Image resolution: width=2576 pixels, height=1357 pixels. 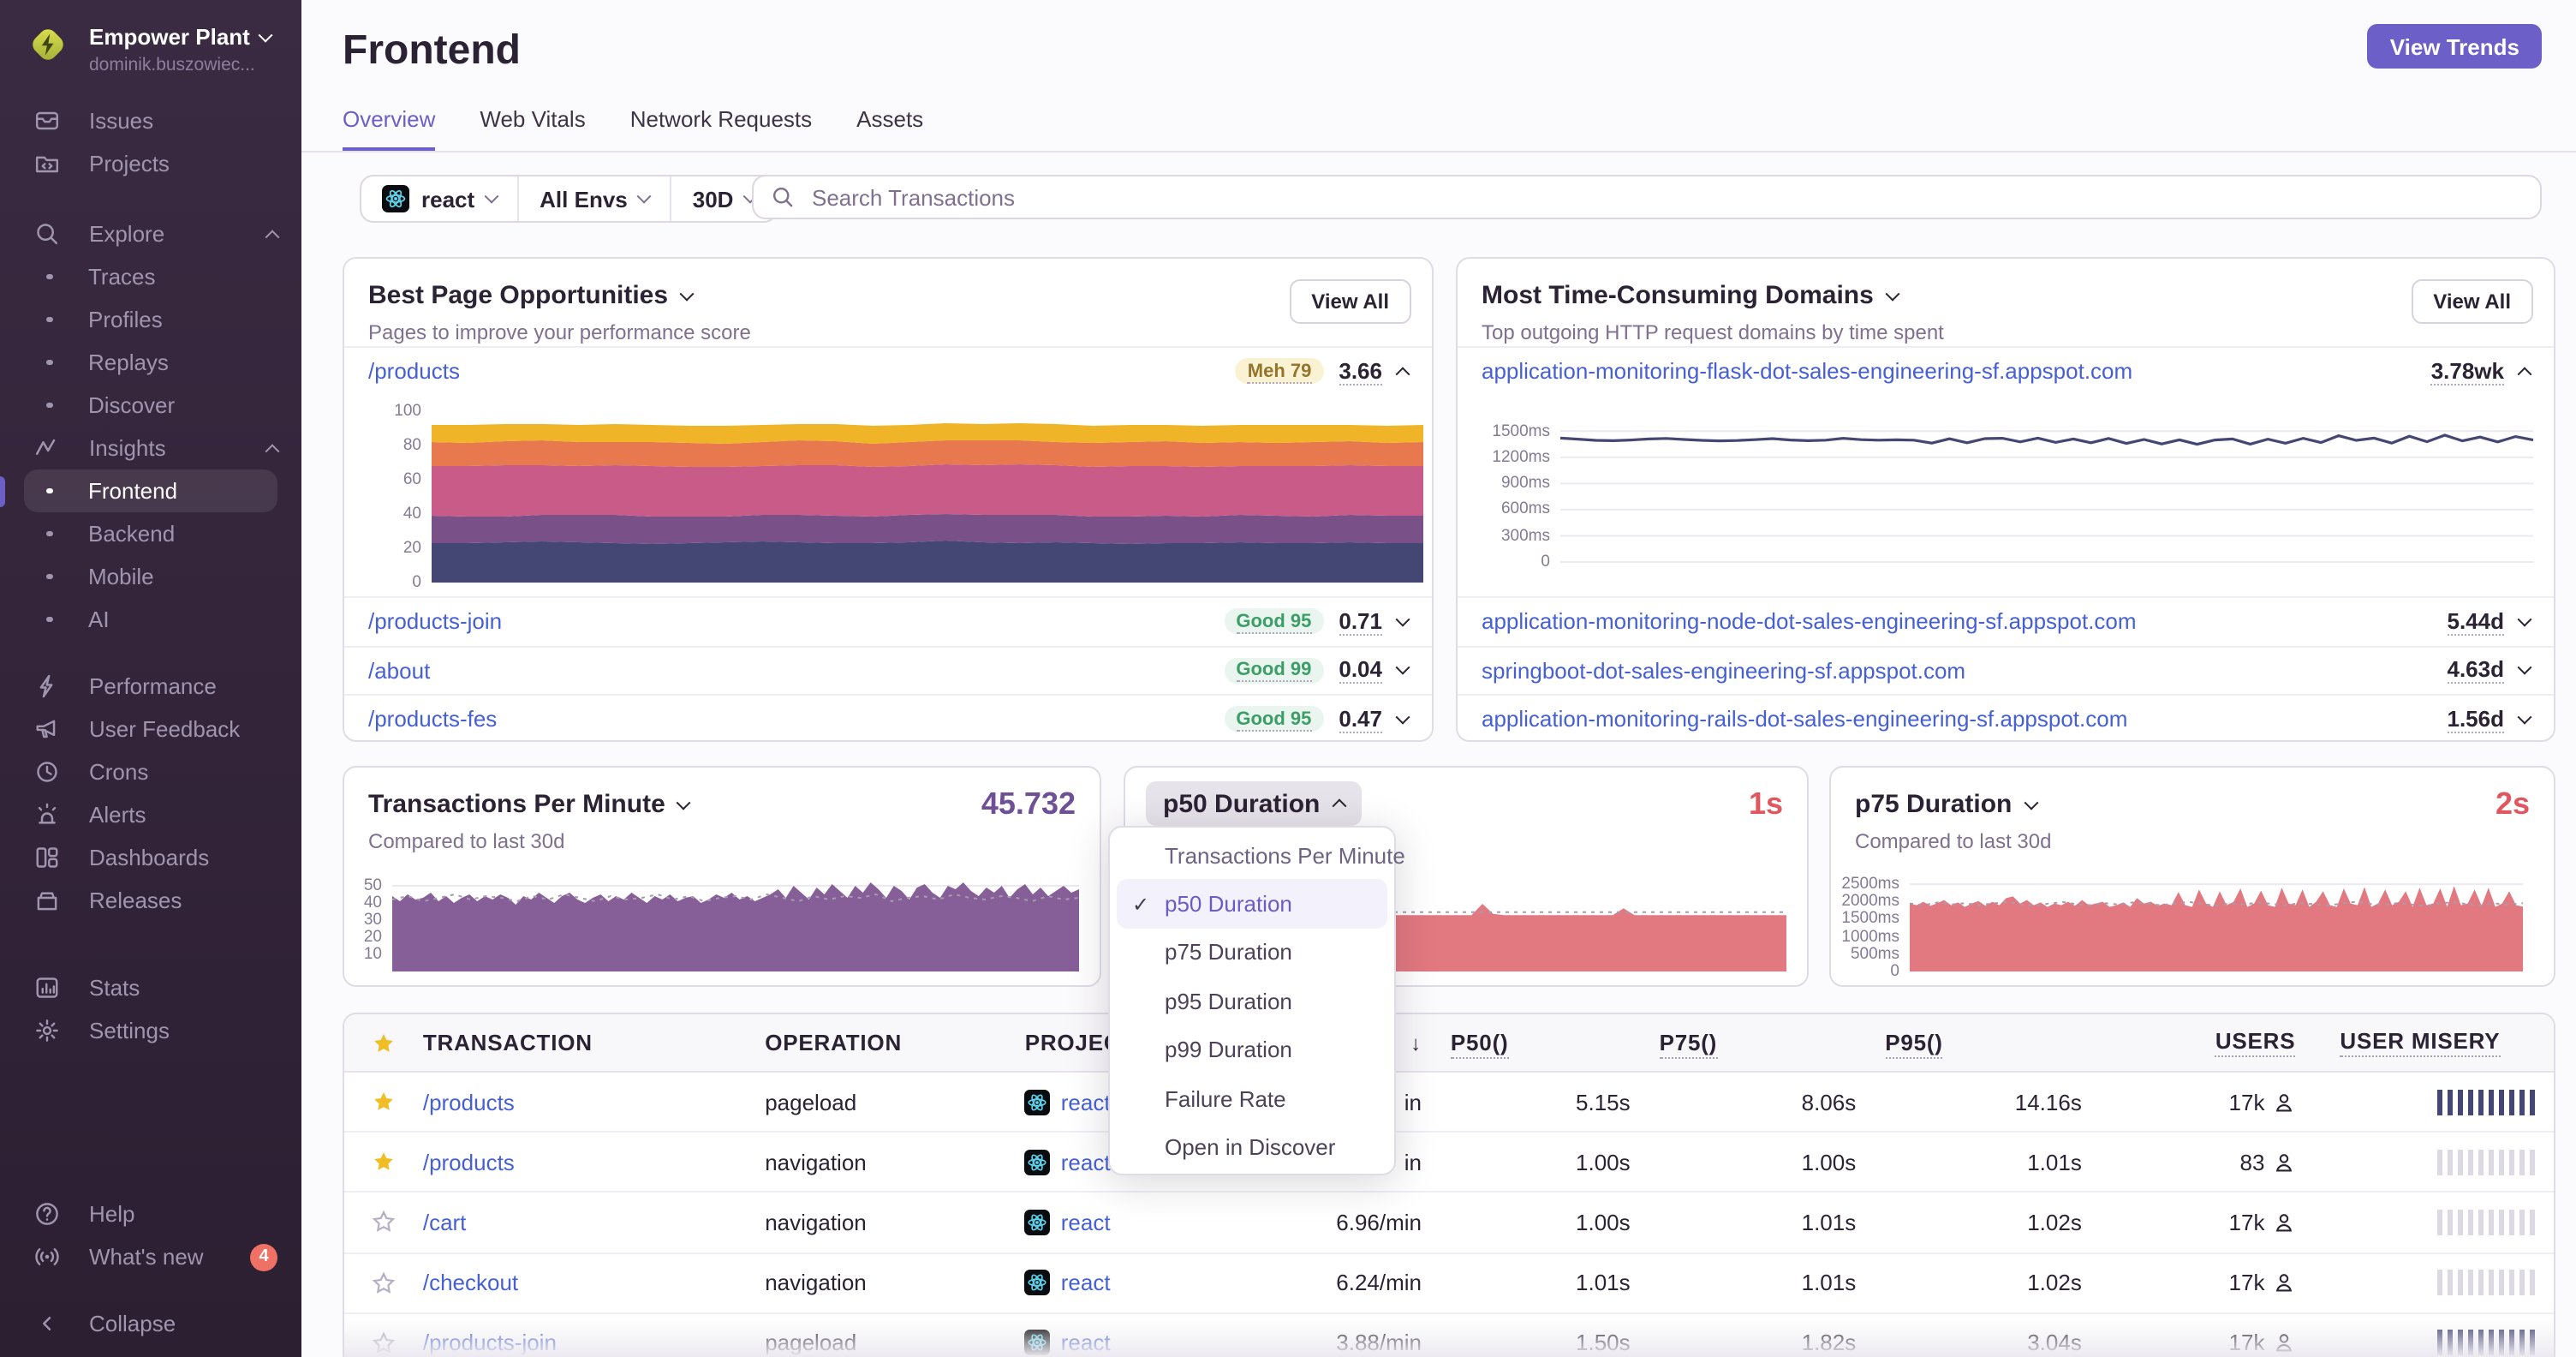 I want to click on menu-item-p75-duration: p75 Duration, so click(x=1252, y=953).